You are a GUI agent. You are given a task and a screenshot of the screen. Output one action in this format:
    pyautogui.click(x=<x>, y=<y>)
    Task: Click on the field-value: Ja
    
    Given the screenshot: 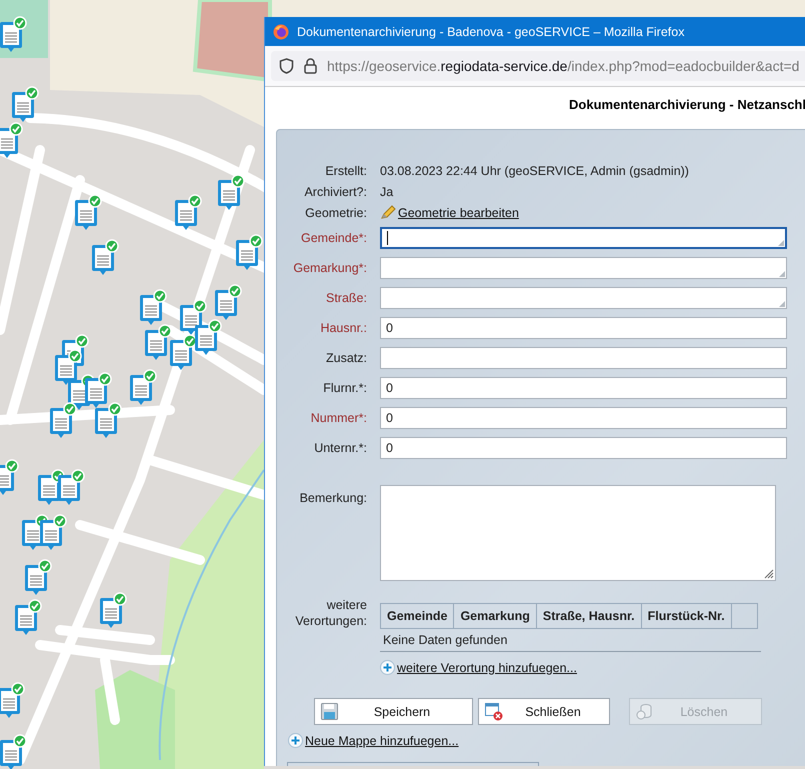 What is the action you would take?
    pyautogui.click(x=387, y=191)
    